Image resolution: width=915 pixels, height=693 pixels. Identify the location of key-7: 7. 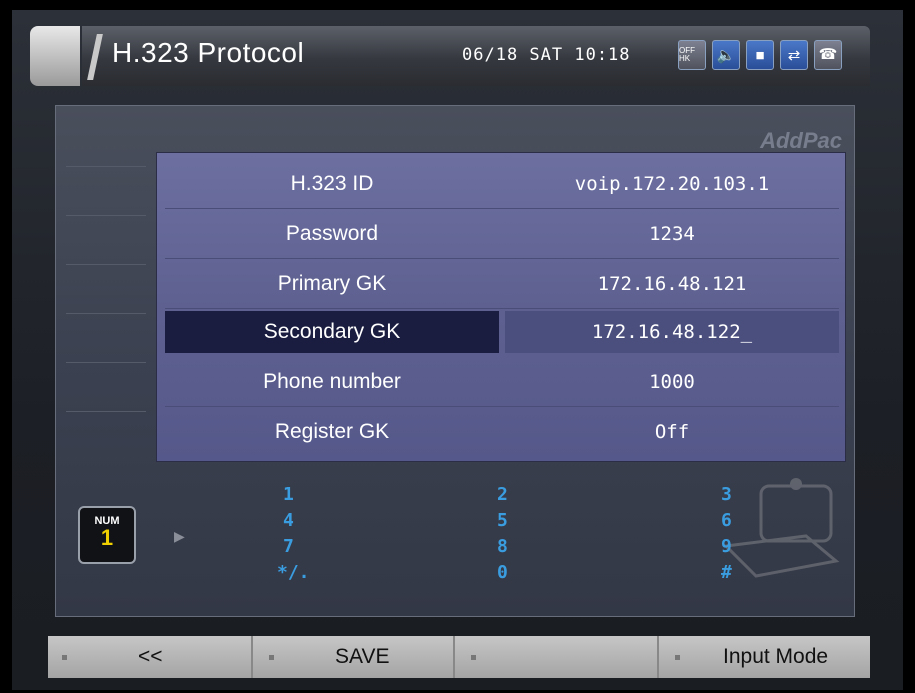
(288, 546).